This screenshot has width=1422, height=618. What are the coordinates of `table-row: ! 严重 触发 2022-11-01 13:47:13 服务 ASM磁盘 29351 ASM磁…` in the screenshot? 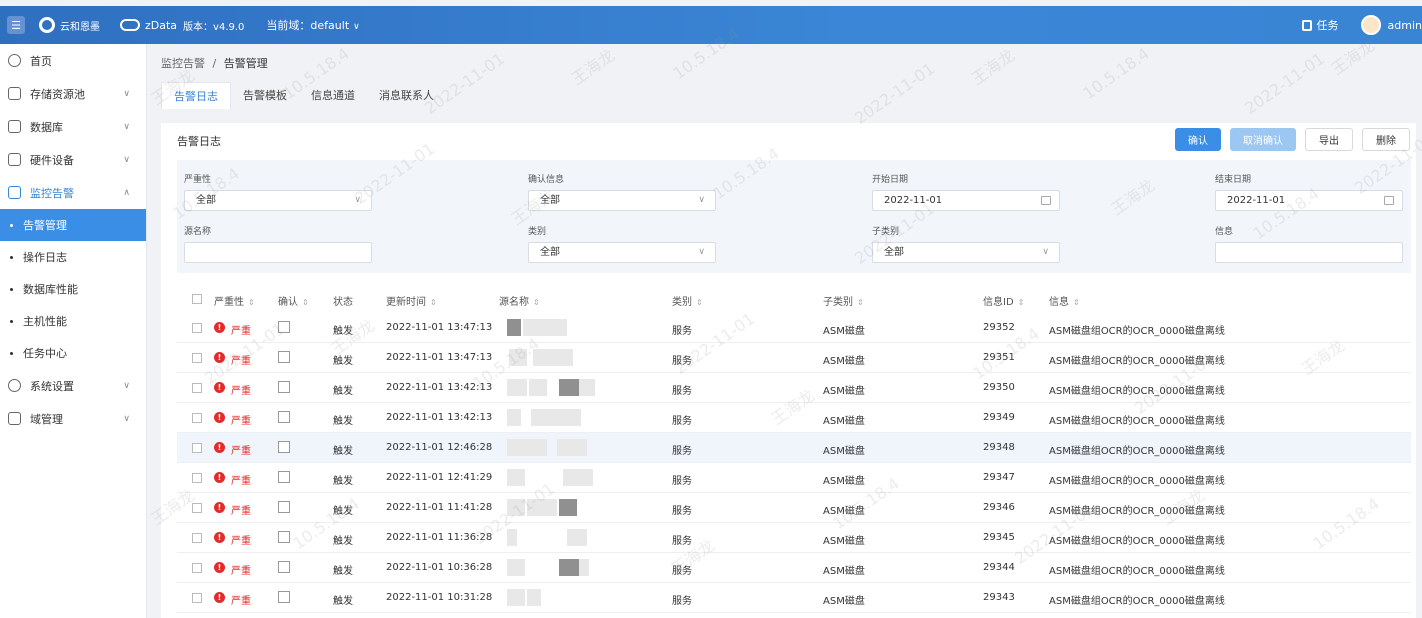 It's located at (794, 358).